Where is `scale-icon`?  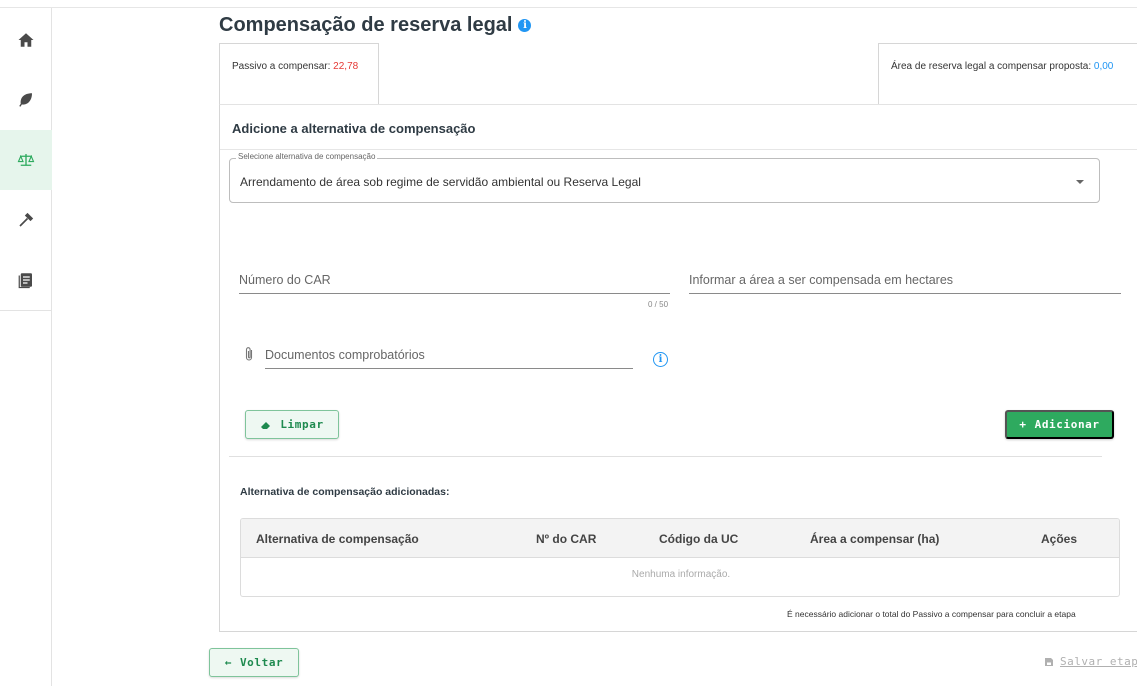 scale-icon is located at coordinates (26, 160).